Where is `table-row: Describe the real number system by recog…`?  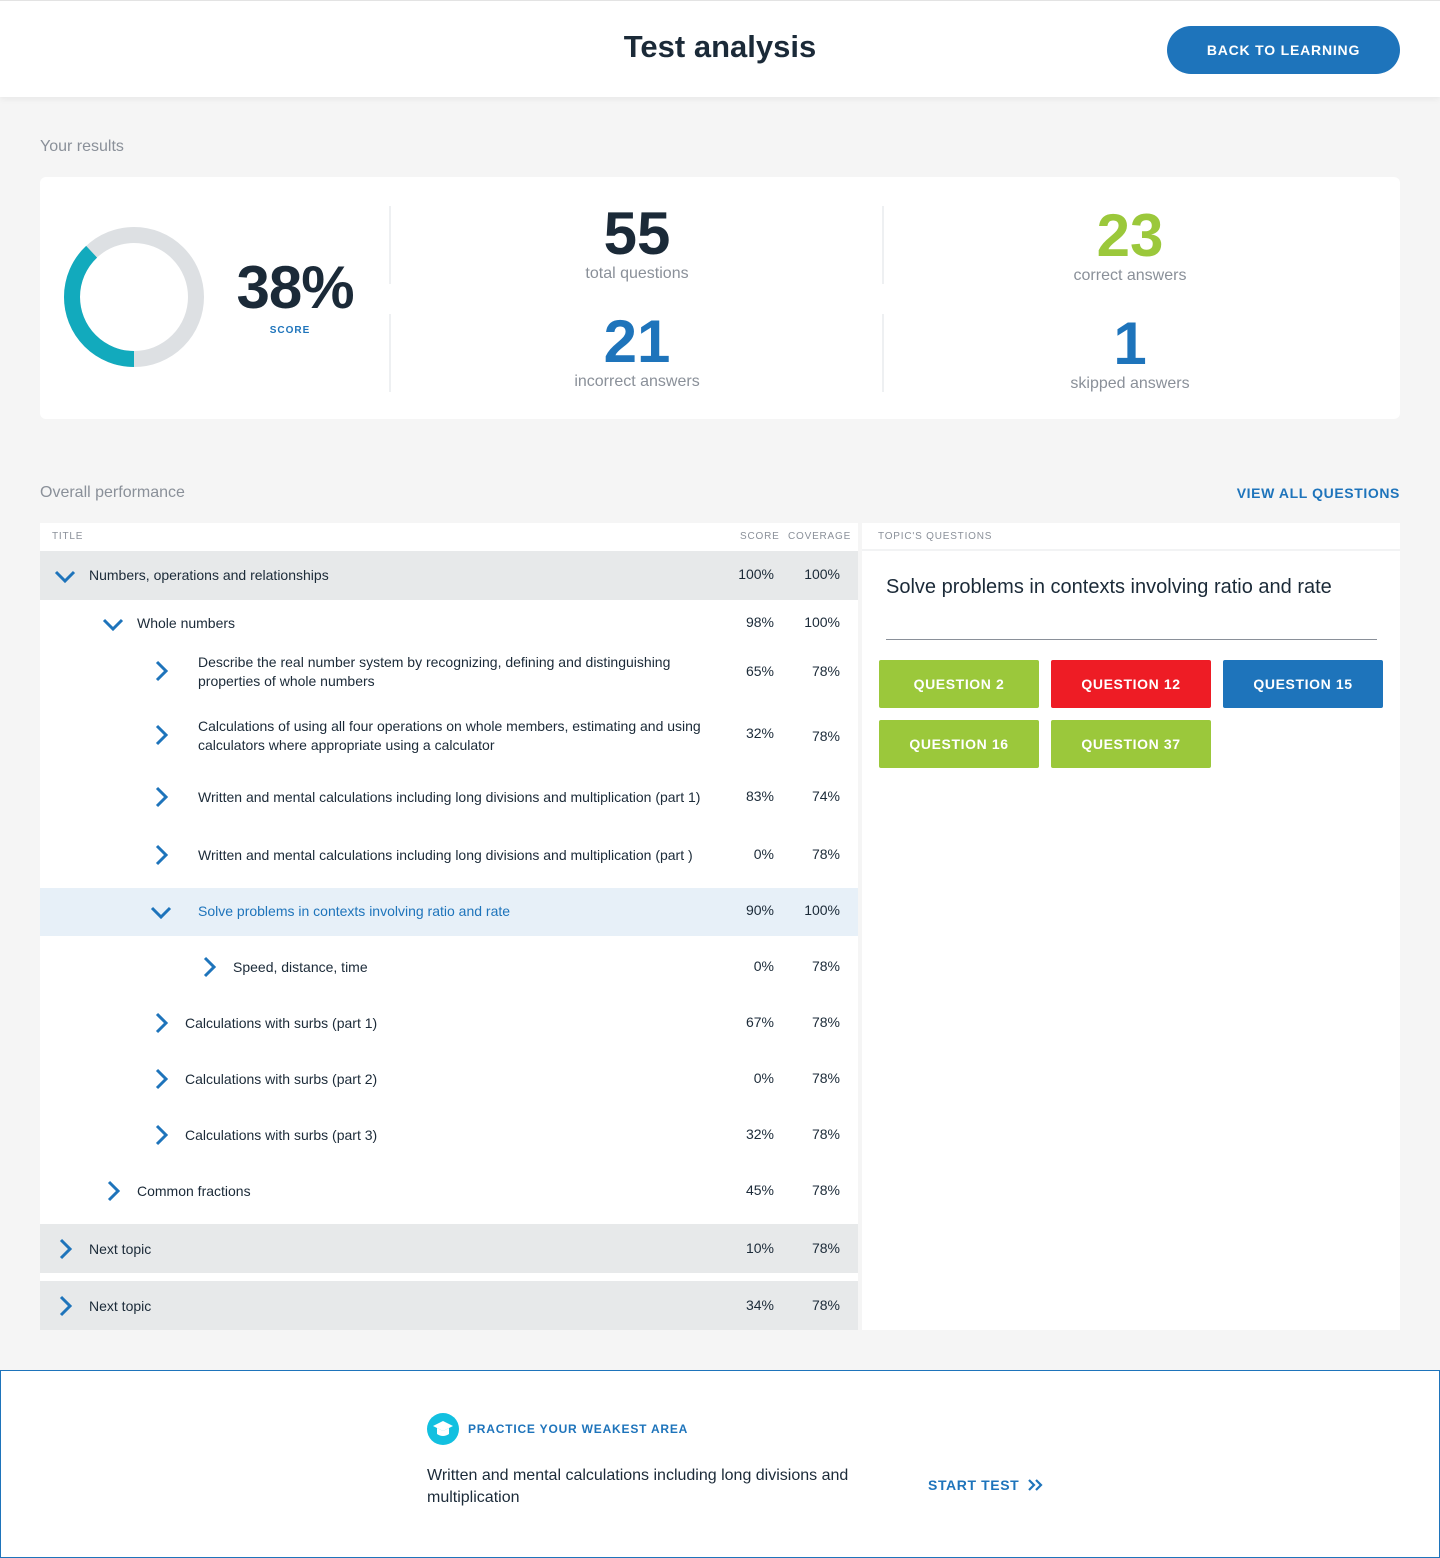 table-row: Describe the real number system by recog… is located at coordinates (449, 672).